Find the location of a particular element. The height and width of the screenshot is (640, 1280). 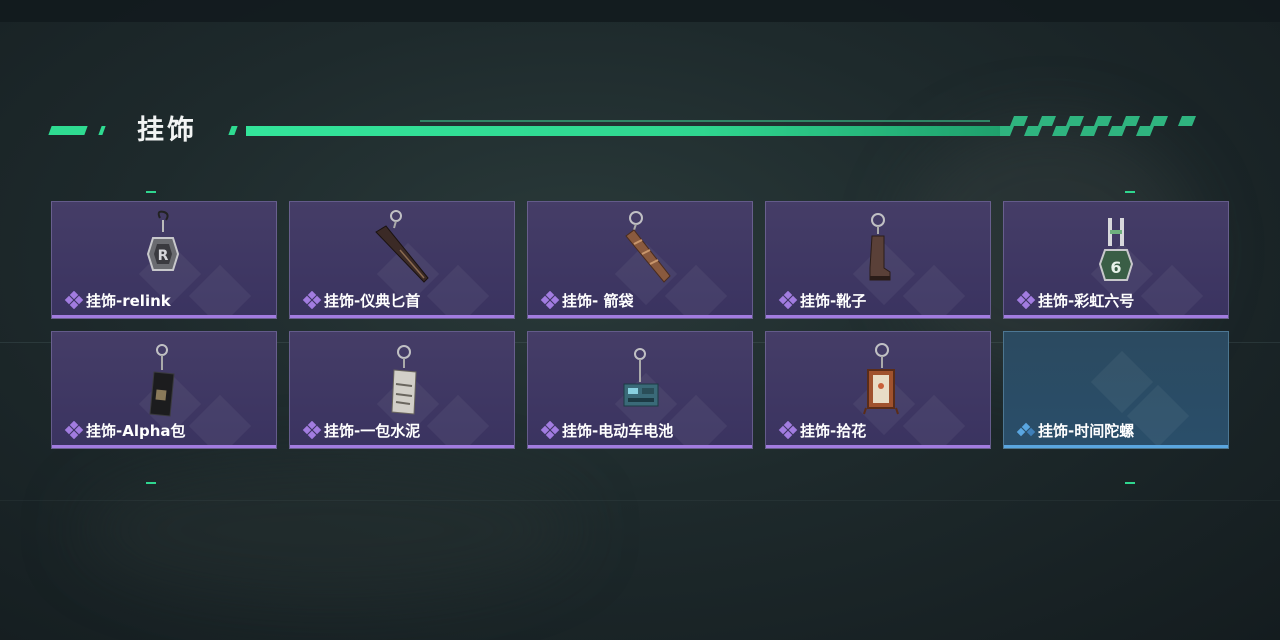

charm-card: 挂饰-拾花 is located at coordinates (878, 390).